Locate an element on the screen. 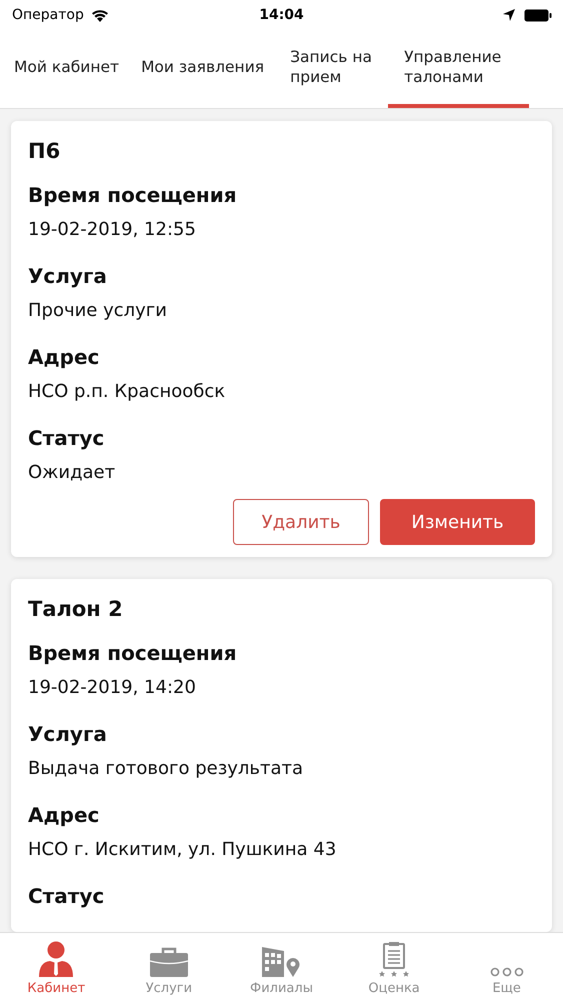 The height and width of the screenshot is (1000, 563). field-value: НСО р.п. Краснообск is located at coordinates (127, 391).